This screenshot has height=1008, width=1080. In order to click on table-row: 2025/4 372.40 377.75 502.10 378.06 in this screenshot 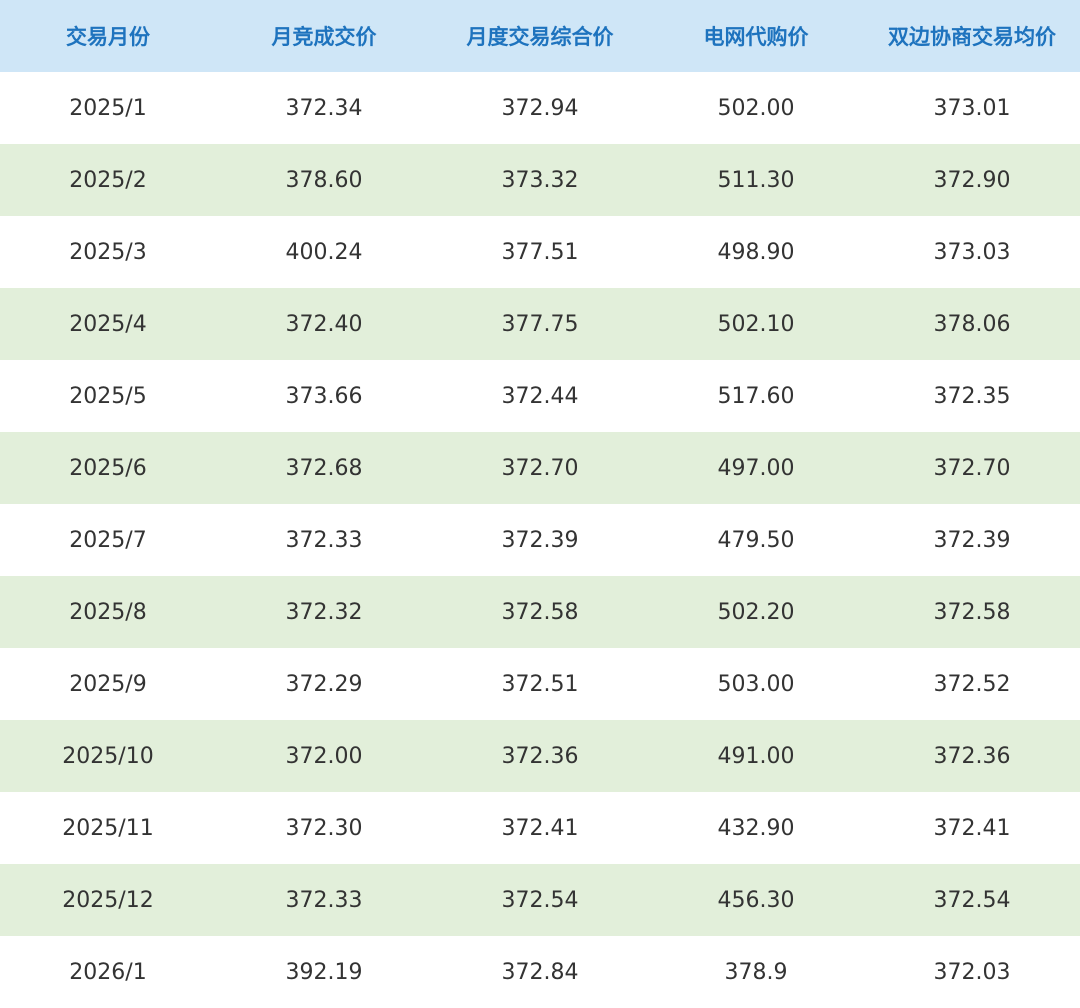, I will do `click(540, 324)`.